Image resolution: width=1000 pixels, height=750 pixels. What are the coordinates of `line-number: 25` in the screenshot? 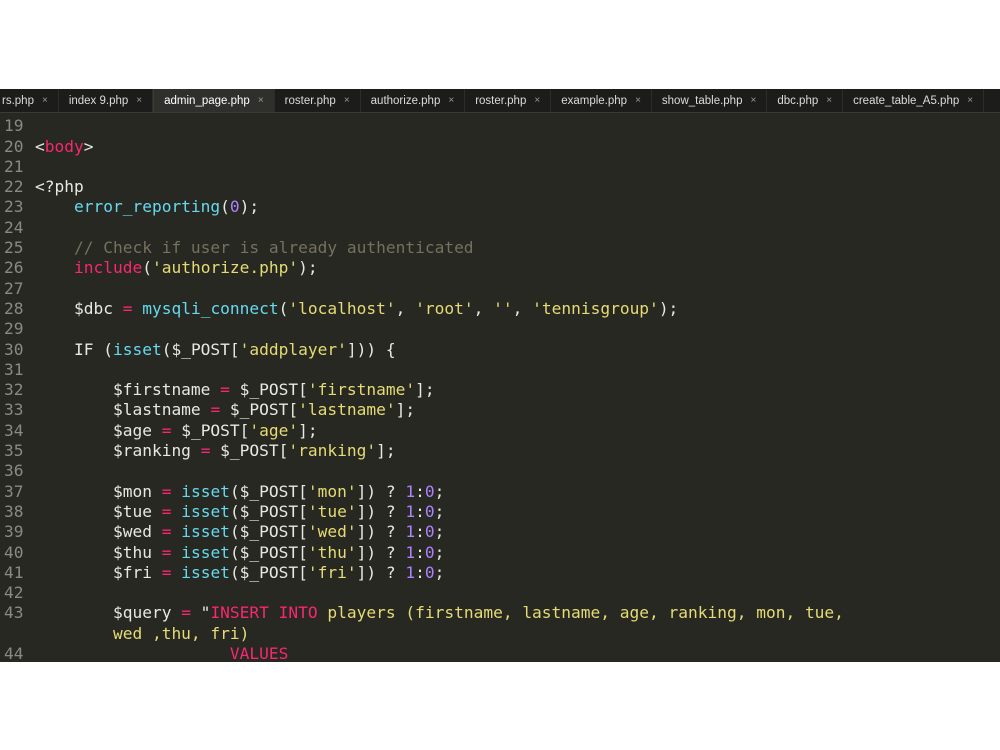 It's located at (14, 248).